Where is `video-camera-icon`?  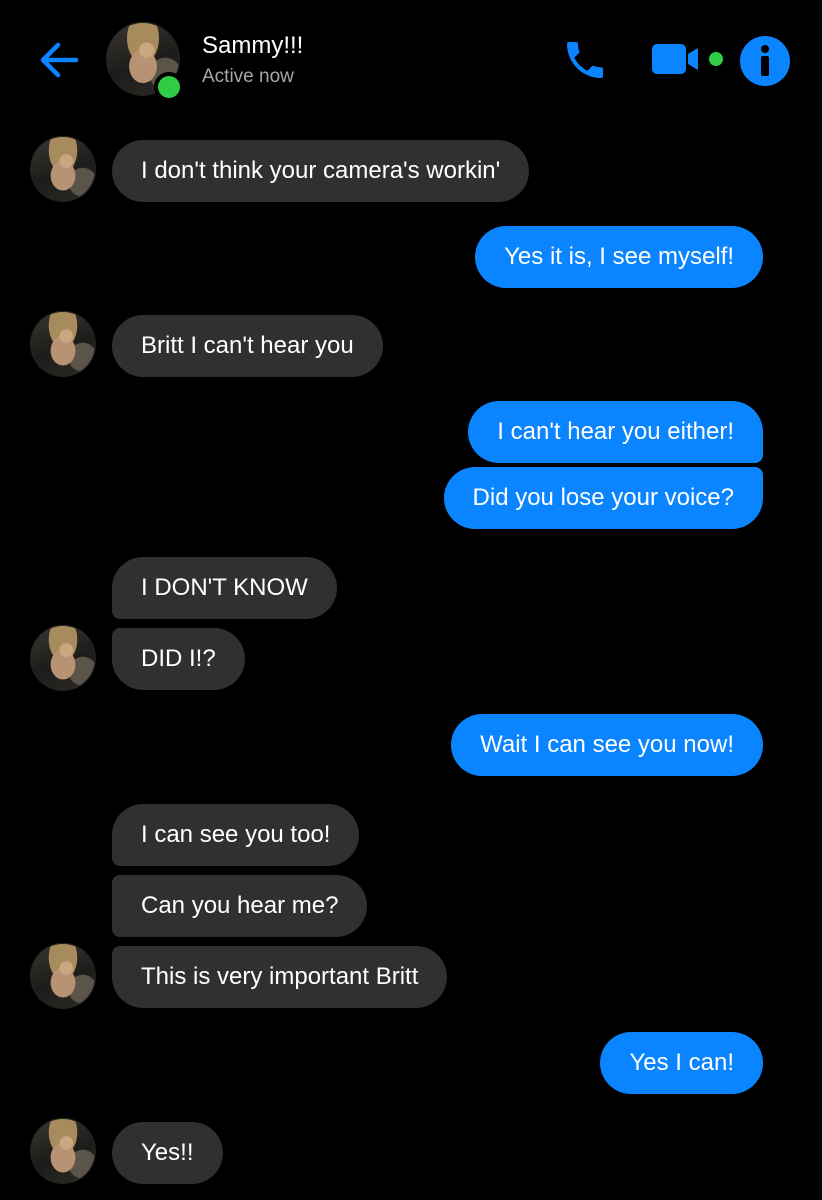
video-camera-icon is located at coordinates (687, 59).